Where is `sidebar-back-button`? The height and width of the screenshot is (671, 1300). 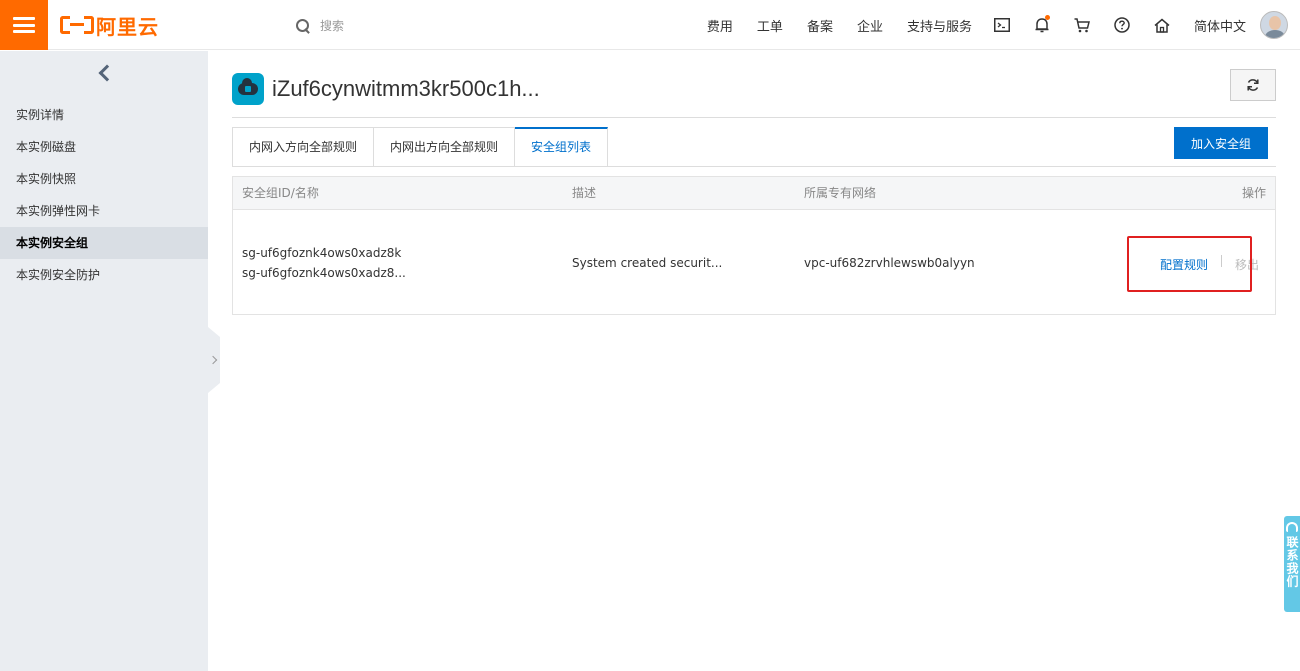 sidebar-back-button is located at coordinates (104, 73).